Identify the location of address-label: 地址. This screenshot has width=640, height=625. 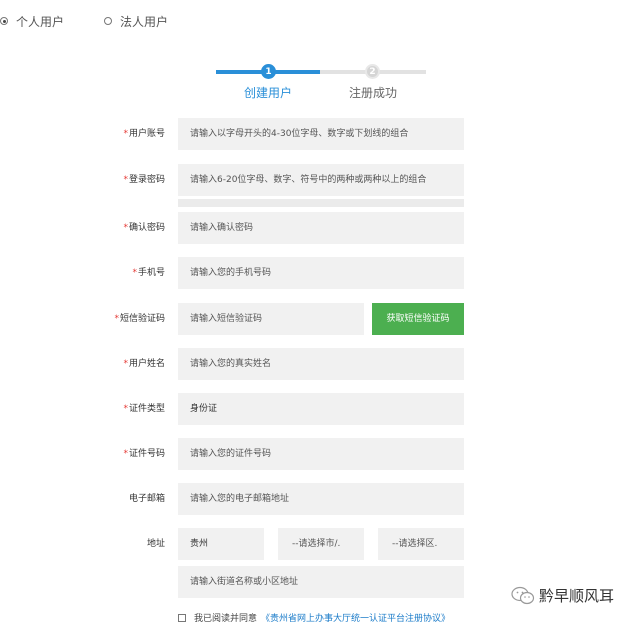
(155, 544).